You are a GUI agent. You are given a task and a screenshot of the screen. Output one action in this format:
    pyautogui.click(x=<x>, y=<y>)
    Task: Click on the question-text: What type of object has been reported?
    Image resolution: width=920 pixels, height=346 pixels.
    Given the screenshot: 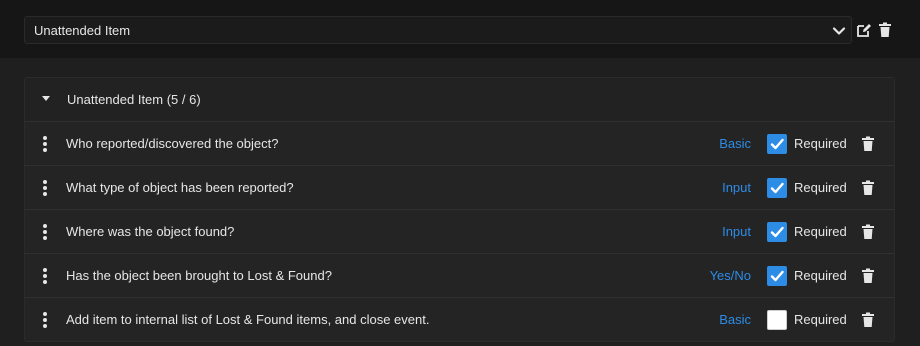 What is the action you would take?
    pyautogui.click(x=180, y=187)
    